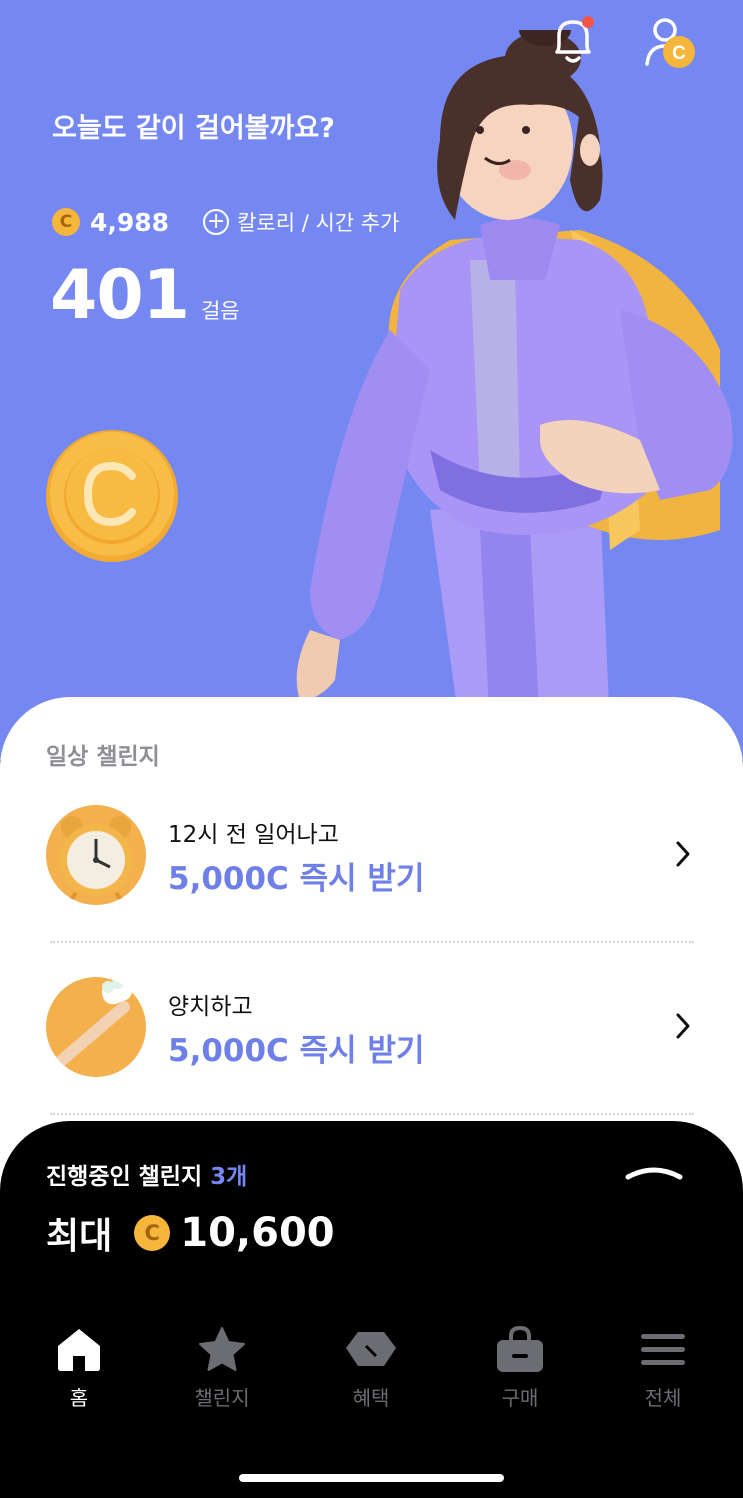 The width and height of the screenshot is (743, 1498). I want to click on tab-challenge: 챌린지, so click(222, 1368).